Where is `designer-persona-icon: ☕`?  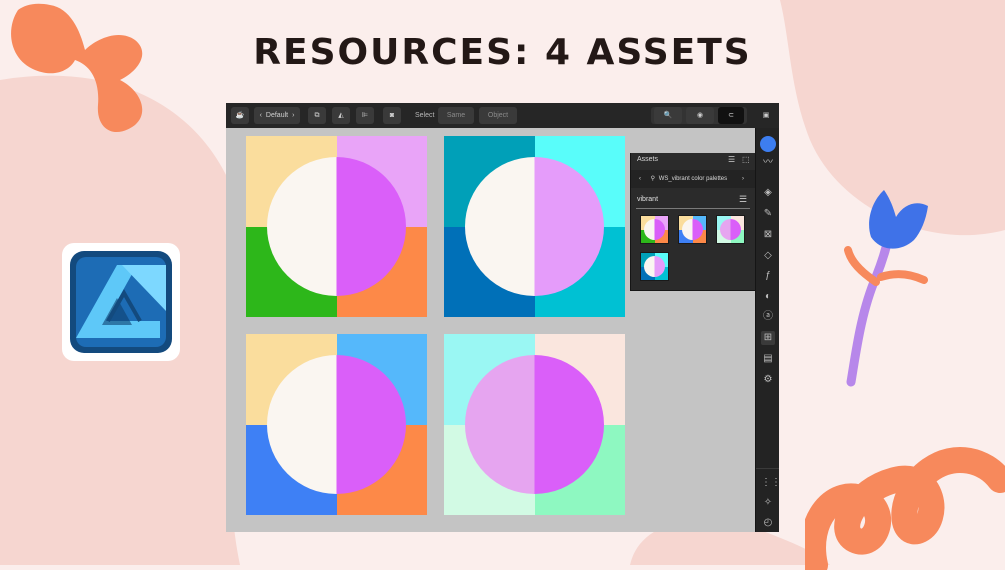
designer-persona-icon: ☕ is located at coordinates (240, 115).